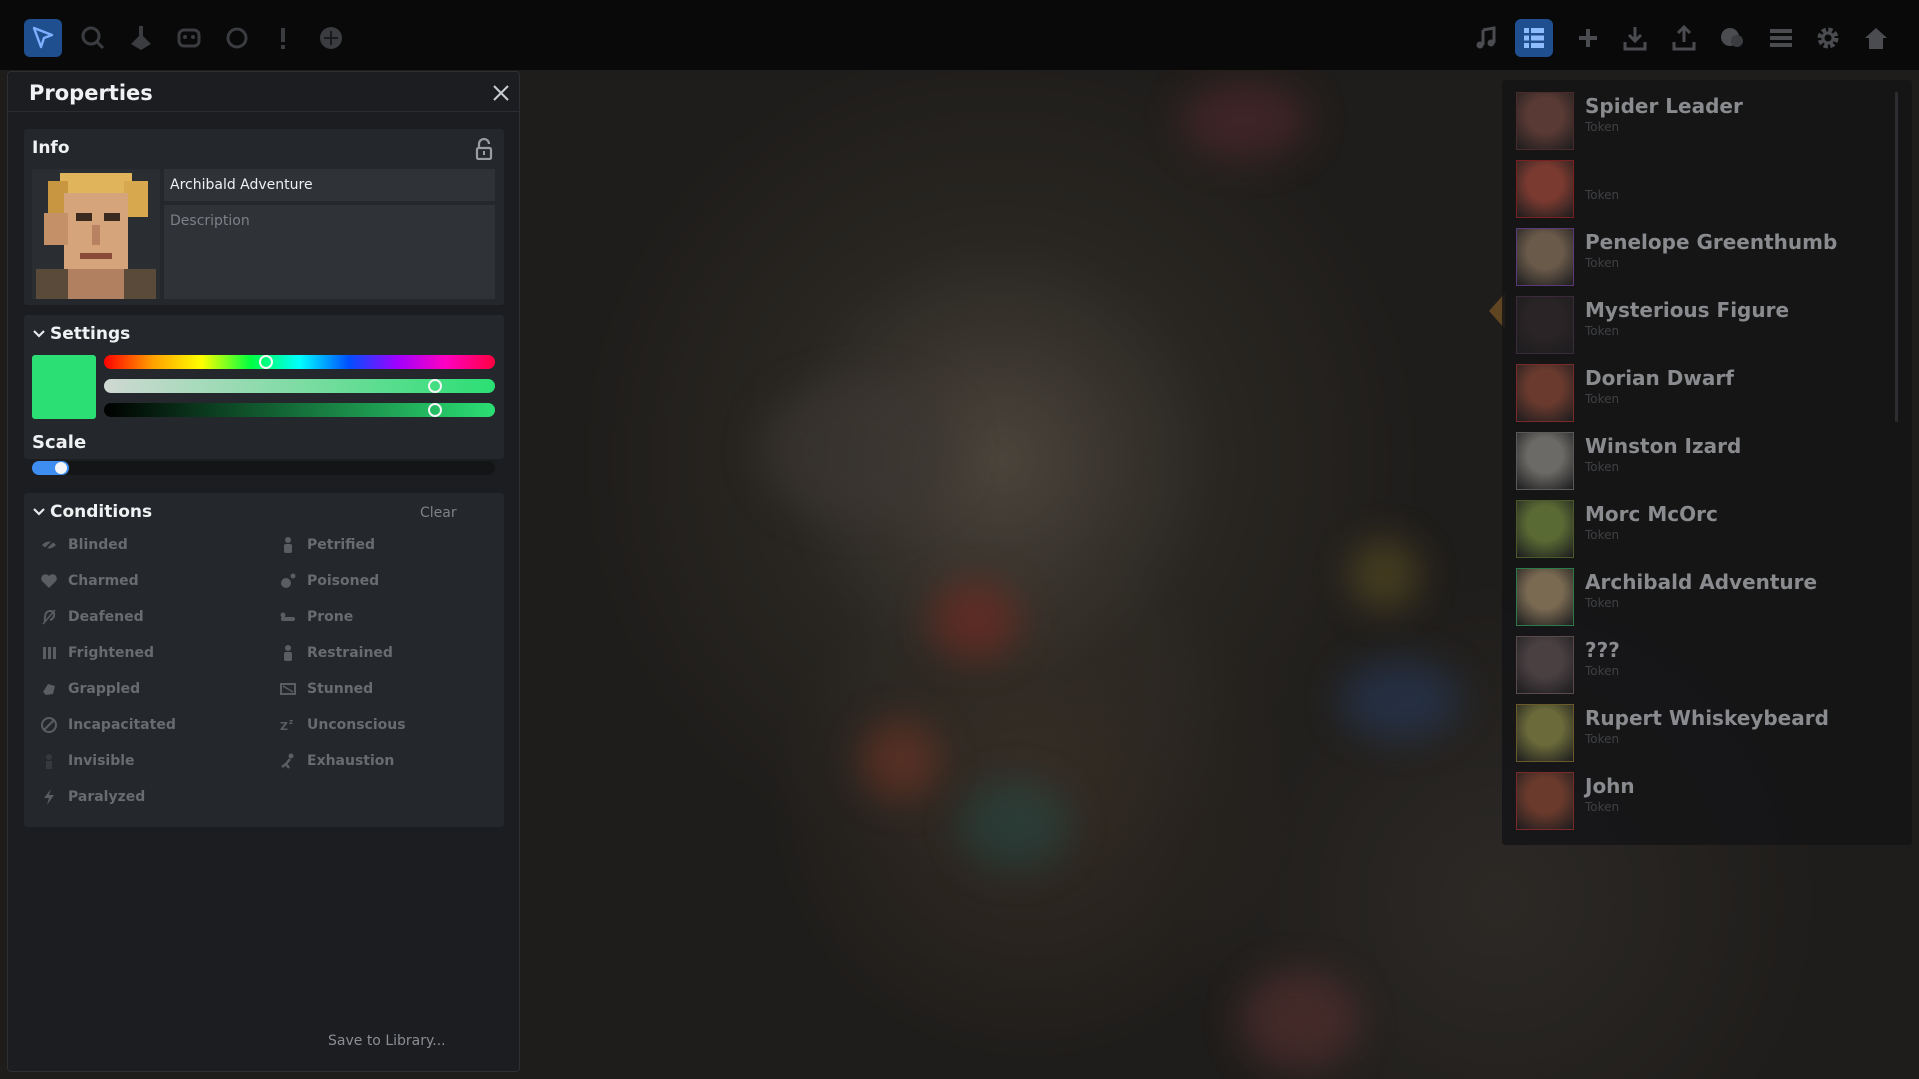 The width and height of the screenshot is (1919, 1079). I want to click on lightning-icon, so click(49, 797).